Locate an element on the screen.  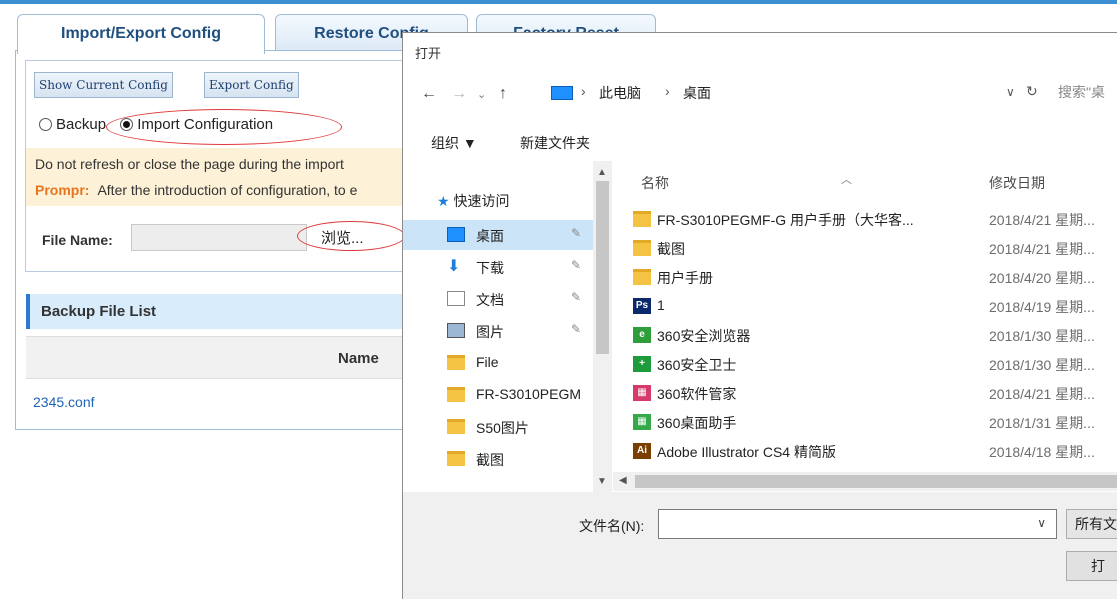
address-dropdown-icon: ∨ is located at coordinates (1010, 92).